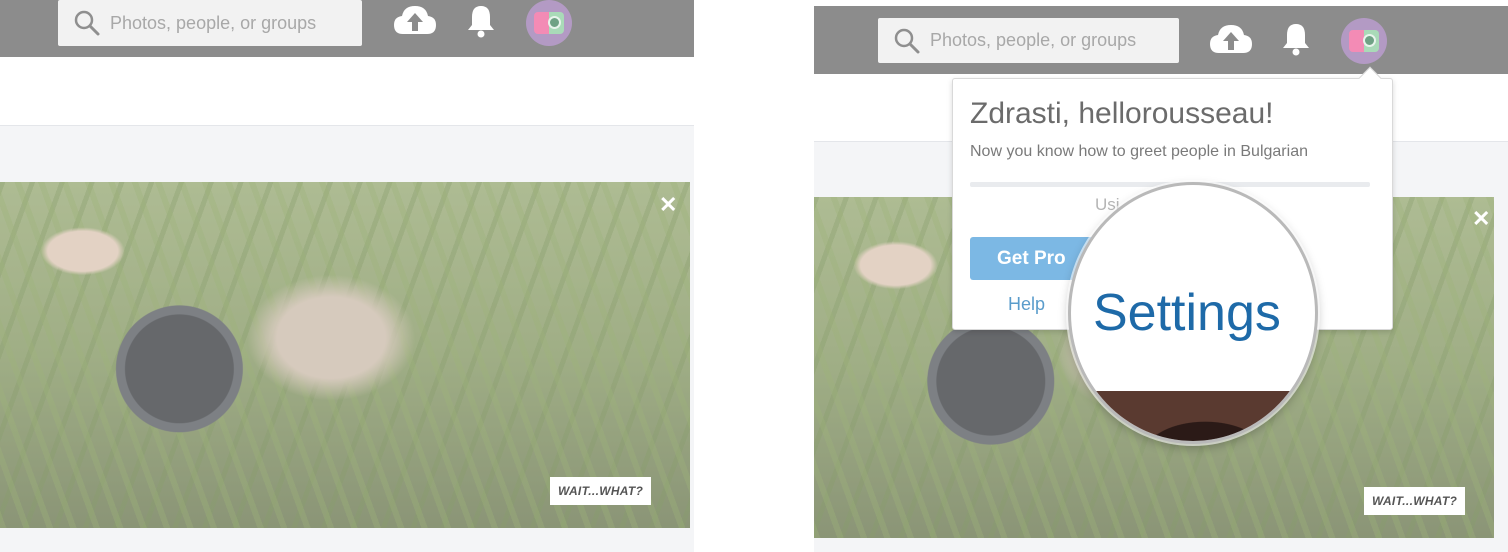 The image size is (1508, 552). Describe the element at coordinates (347, 91) in the screenshot. I see `subheader` at that location.